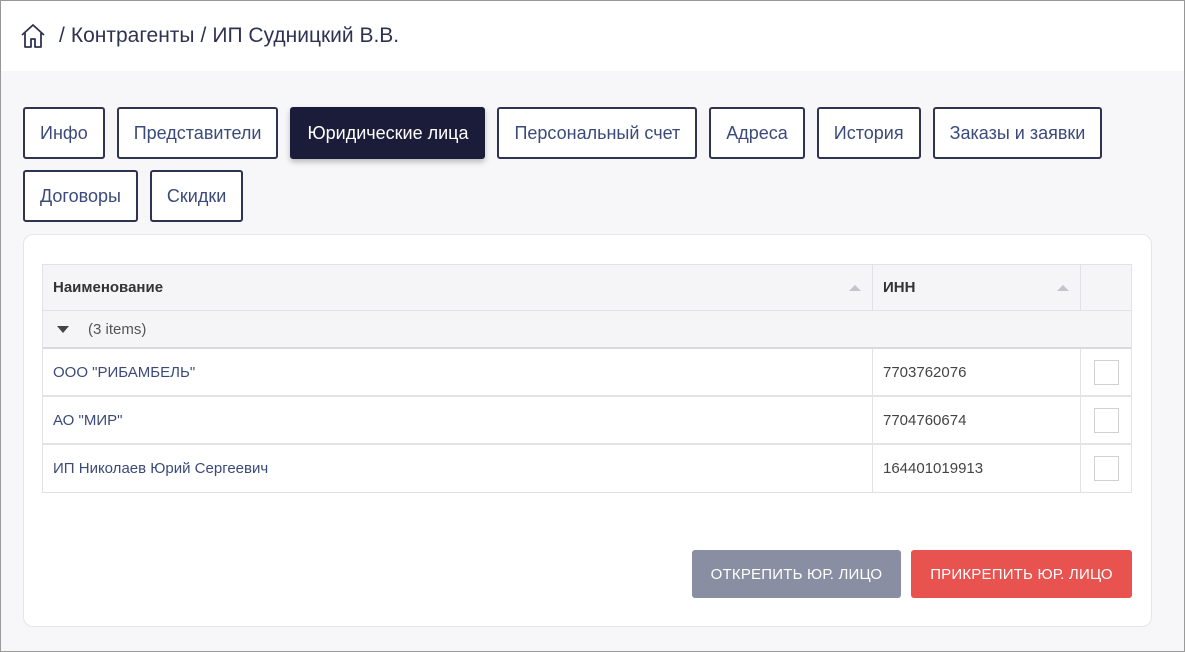 The width and height of the screenshot is (1185, 652). What do you see at coordinates (458, 420) in the screenshot?
I see `entity-name: АО "МИР"` at bounding box center [458, 420].